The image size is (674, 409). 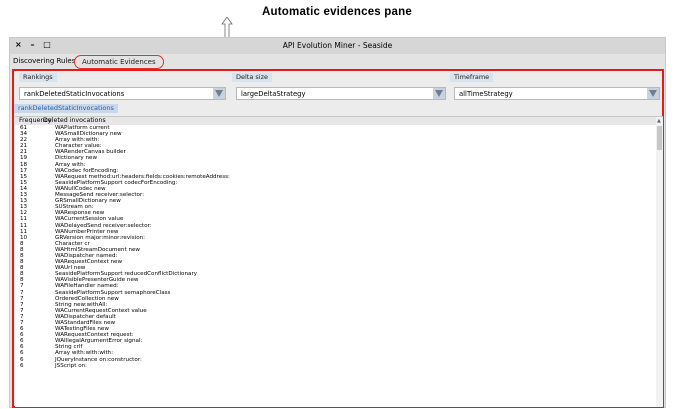 I want to click on rankings-label: Rankings, so click(x=38, y=77).